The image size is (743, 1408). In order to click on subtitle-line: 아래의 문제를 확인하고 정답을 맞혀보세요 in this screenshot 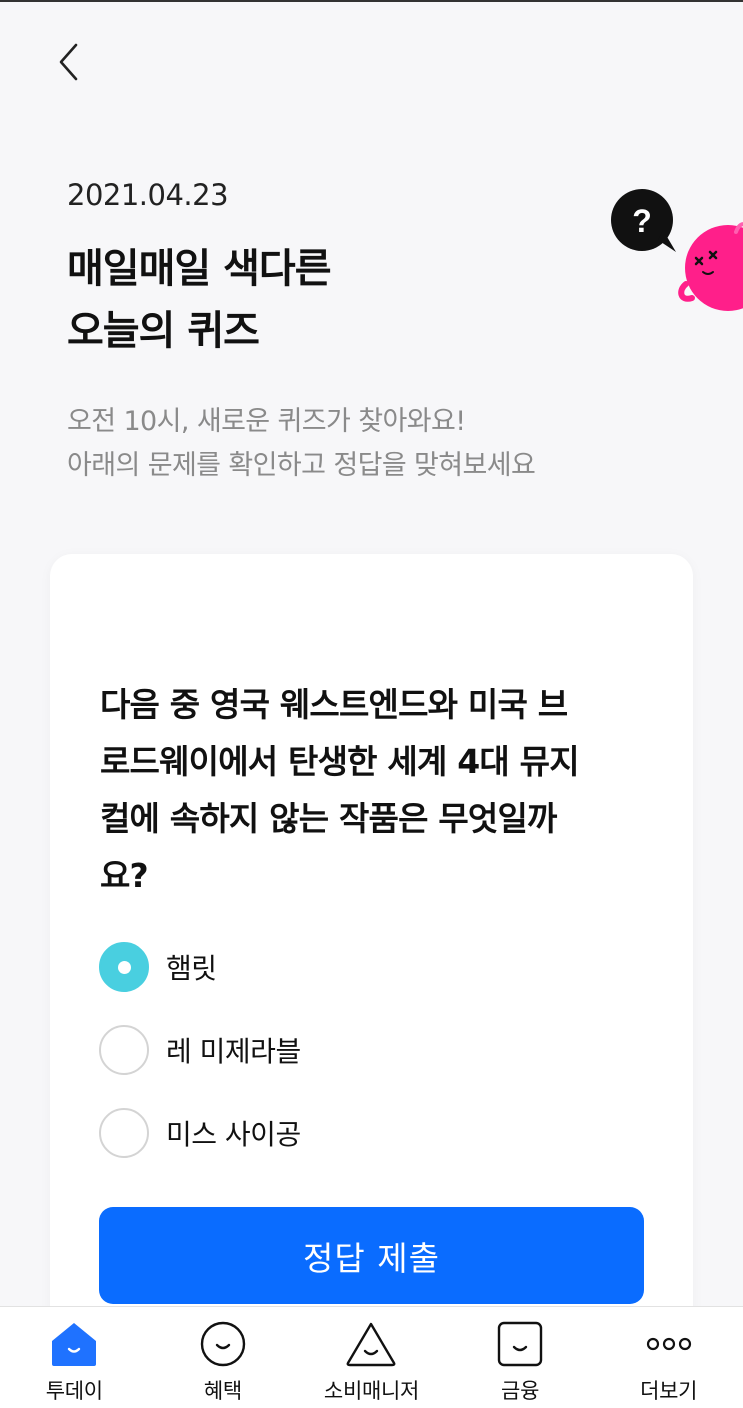, I will do `click(301, 465)`.